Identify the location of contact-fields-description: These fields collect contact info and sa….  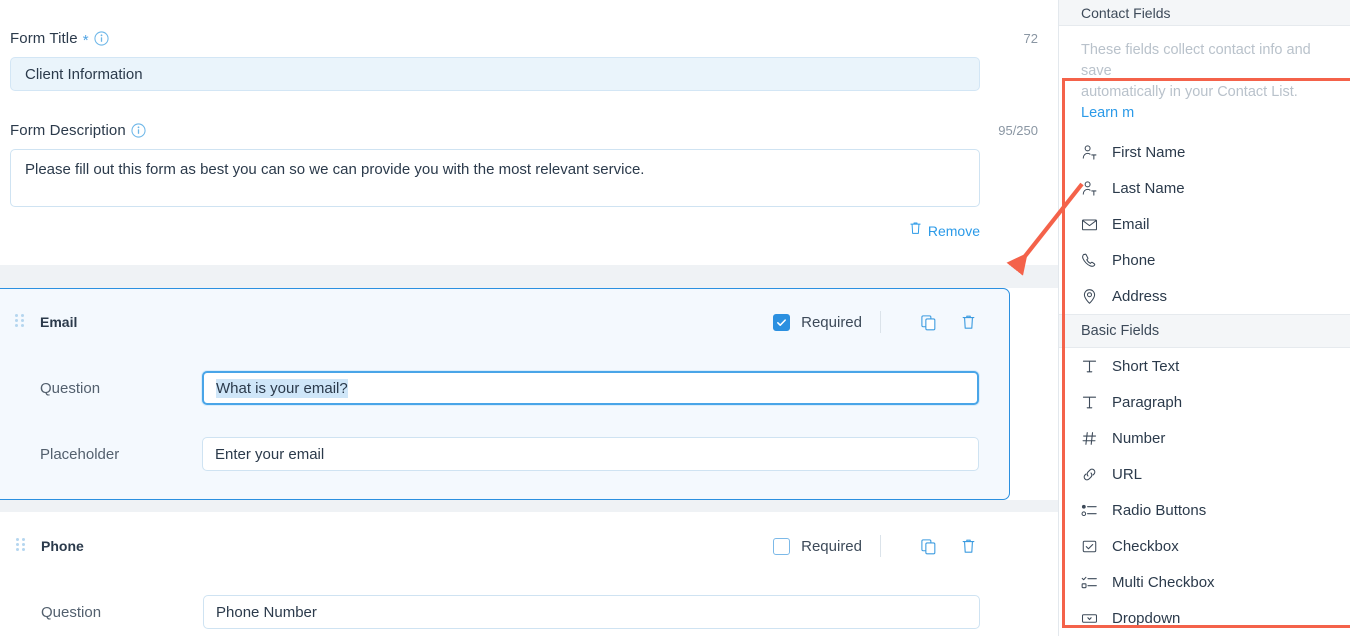
(1204, 80).